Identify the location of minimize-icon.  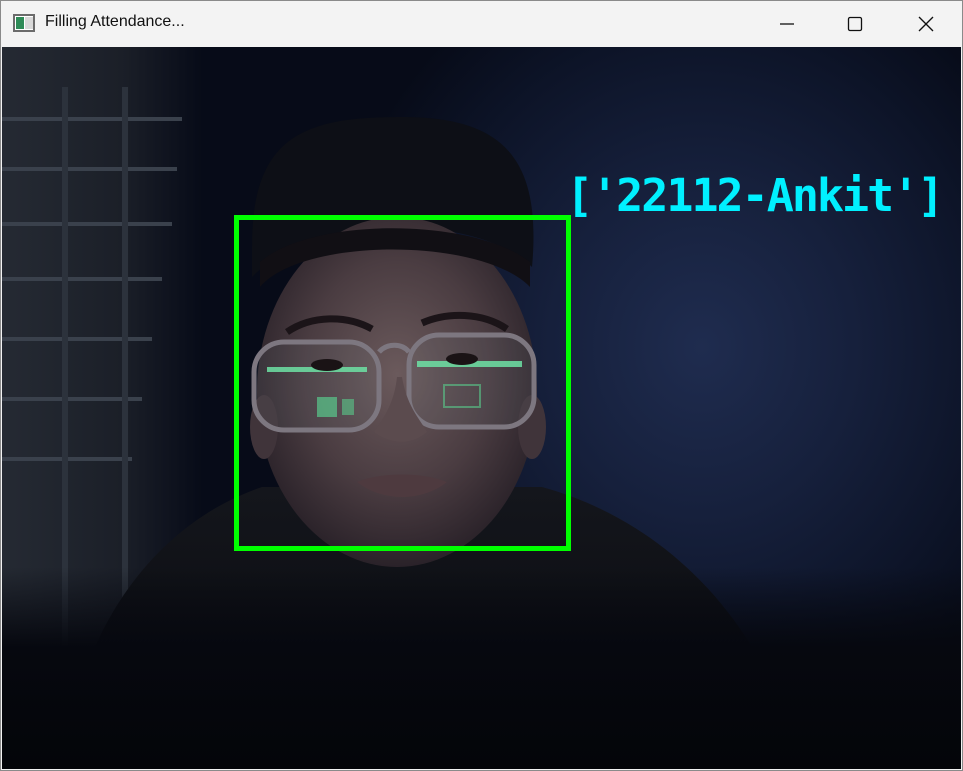
(787, 24).